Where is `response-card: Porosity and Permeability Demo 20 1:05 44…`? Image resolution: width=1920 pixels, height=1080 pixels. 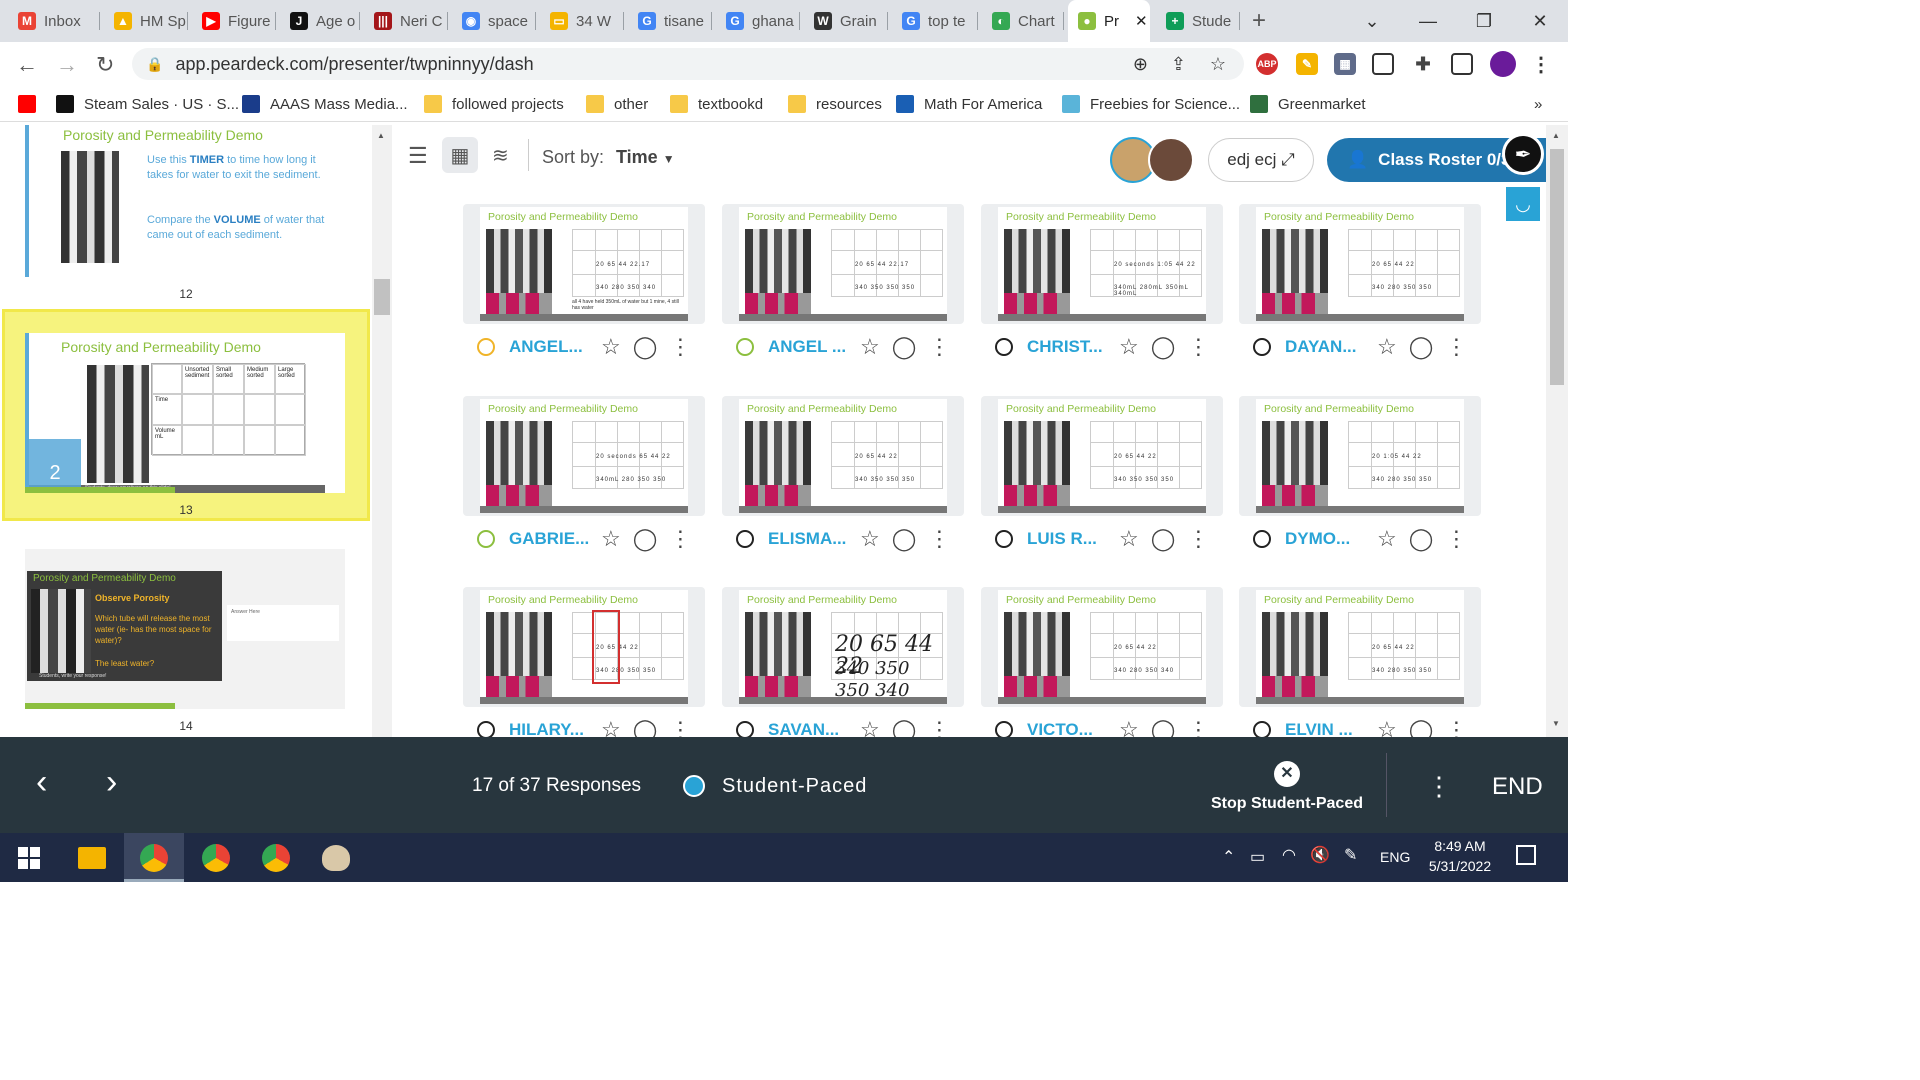 response-card: Porosity and Permeability Demo 20 1:05 44… is located at coordinates (1360, 456).